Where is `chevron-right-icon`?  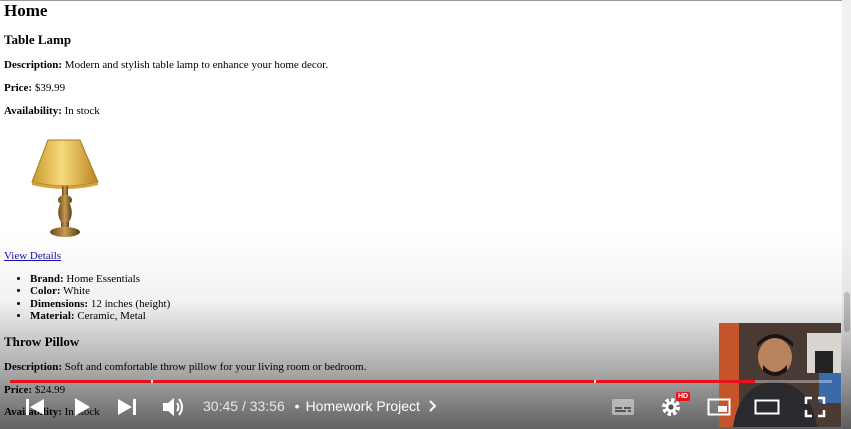 chevron-right-icon is located at coordinates (433, 406).